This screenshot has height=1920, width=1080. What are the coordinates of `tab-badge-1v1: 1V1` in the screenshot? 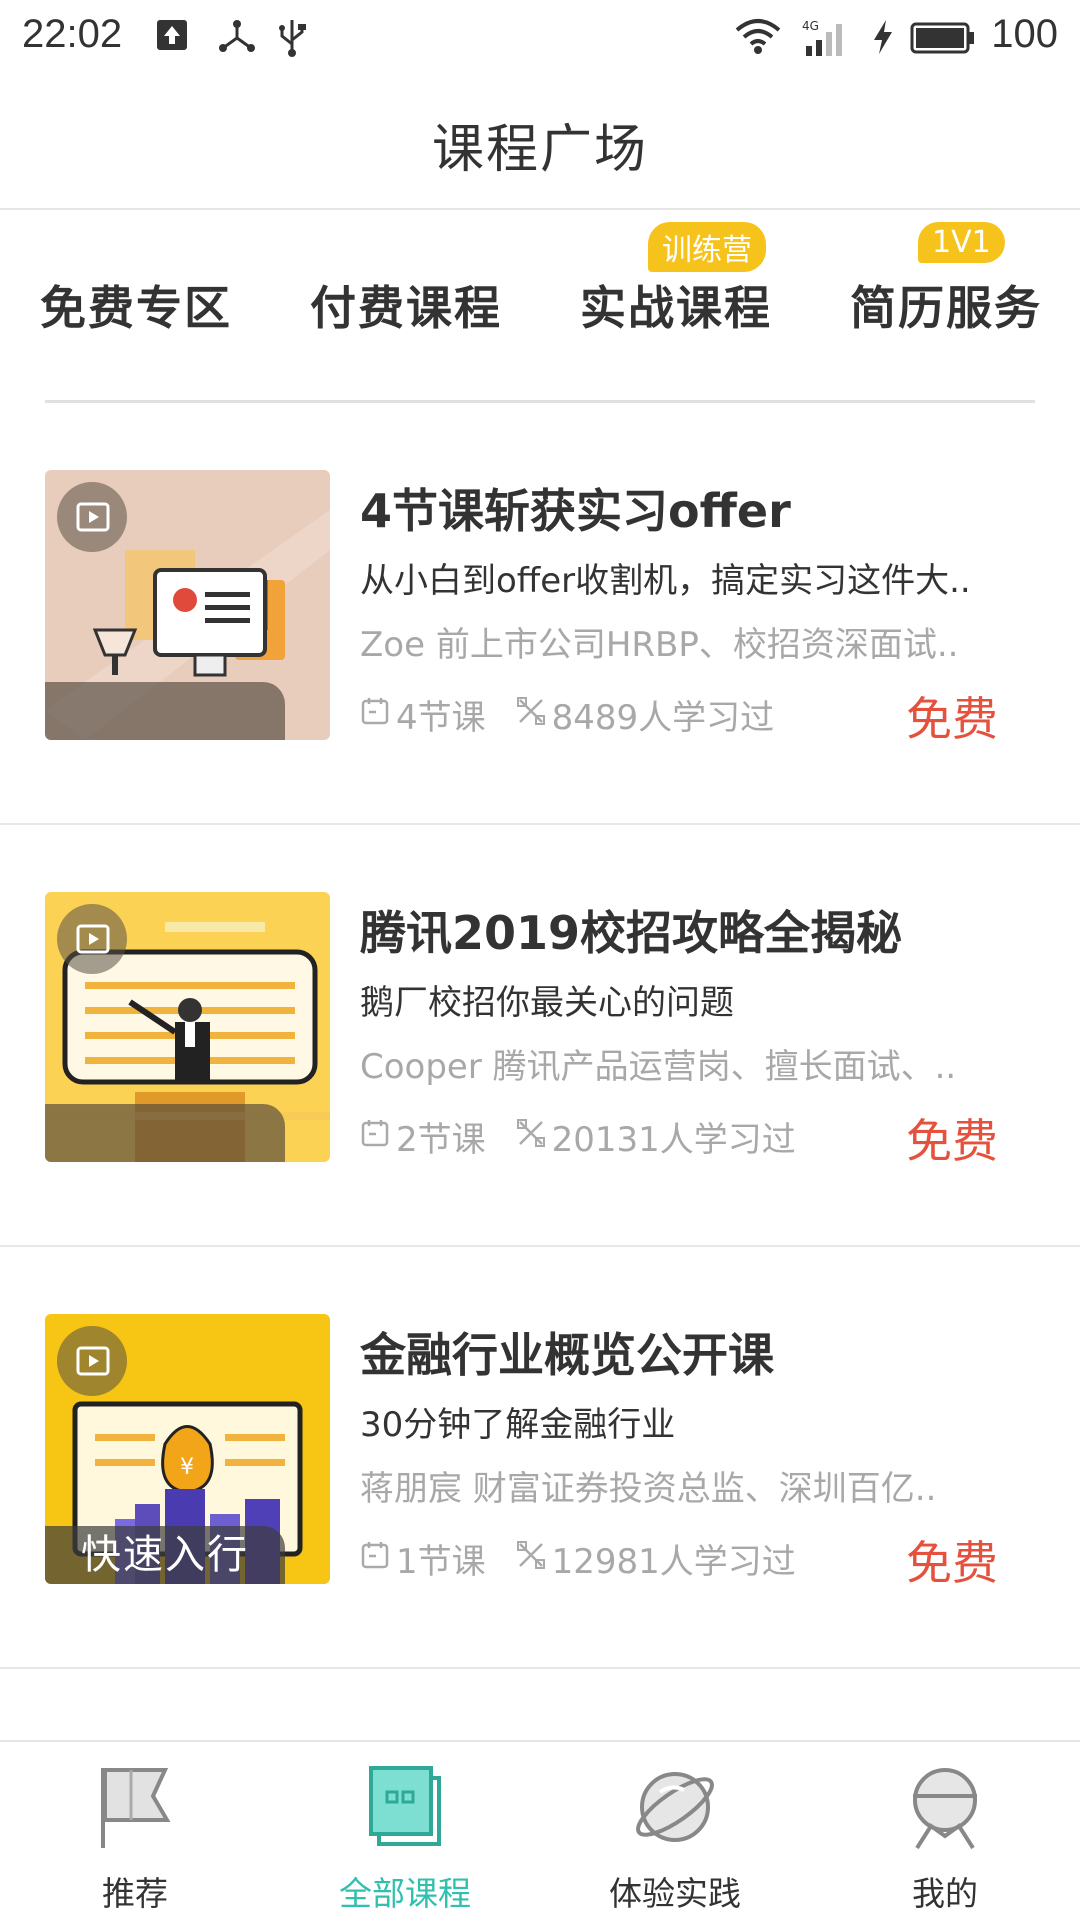 It's located at (961, 242).